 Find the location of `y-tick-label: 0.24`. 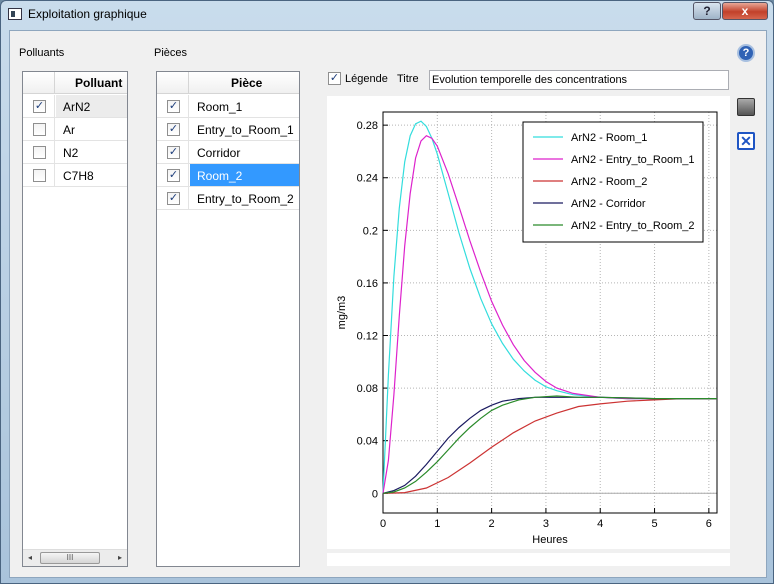

y-tick-label: 0.24 is located at coordinates (367, 179).